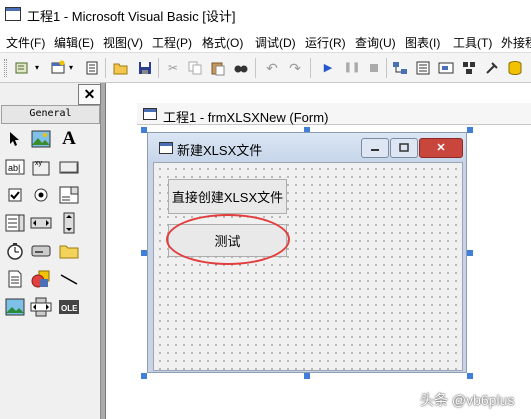 Image resolution: width=531 pixels, height=419 pixels. What do you see at coordinates (334, 114) in the screenshot?
I see `designer-title-bar: 工程1 - frmXLSXNew (Form)` at bounding box center [334, 114].